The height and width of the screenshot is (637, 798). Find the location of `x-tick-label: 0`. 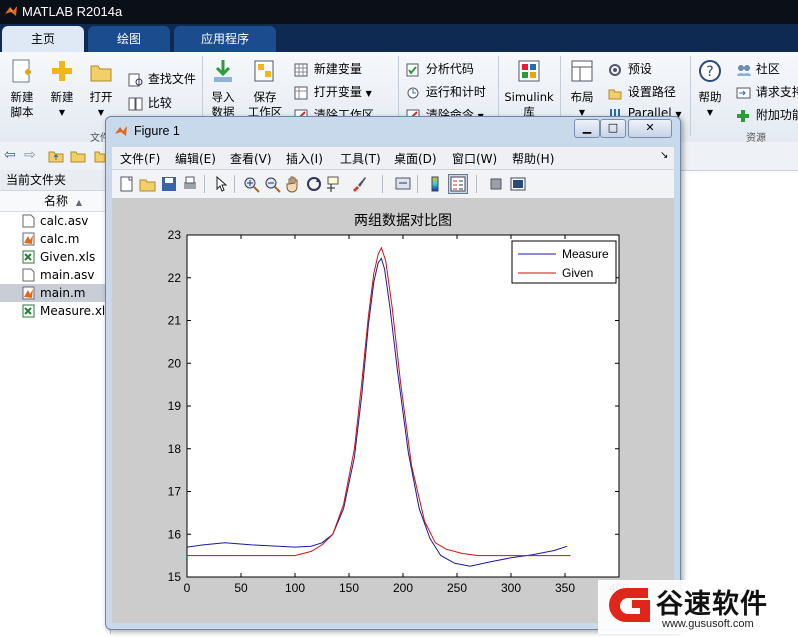

x-tick-label: 0 is located at coordinates (187, 588).